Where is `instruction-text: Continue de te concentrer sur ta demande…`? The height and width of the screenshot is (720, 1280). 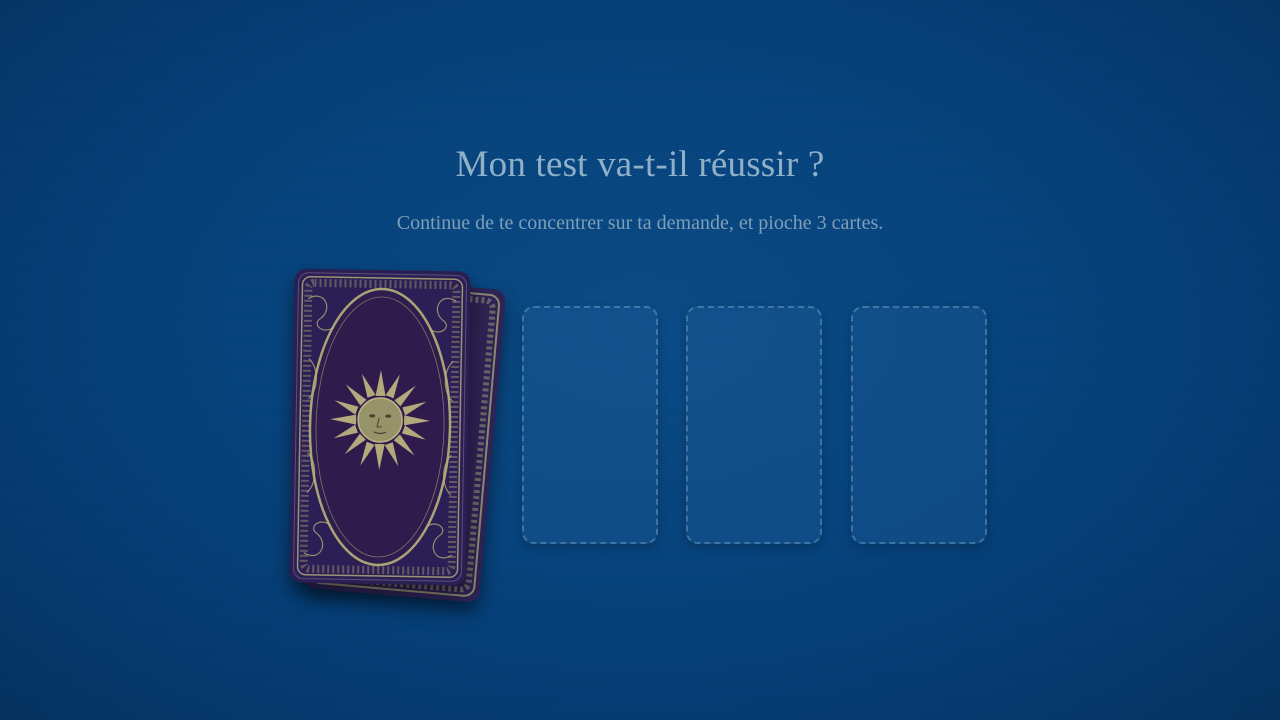
instruction-text: Continue de te concentrer sur ta demande… is located at coordinates (640, 223).